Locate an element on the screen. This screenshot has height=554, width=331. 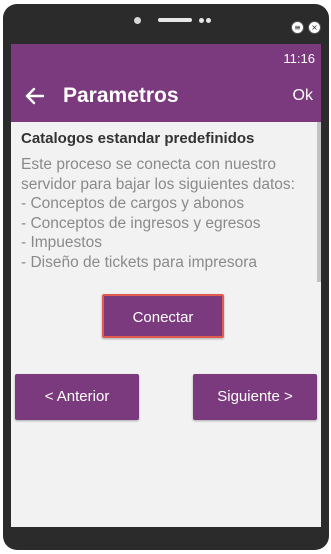
menu-icon: ≡ is located at coordinates (297, 27).